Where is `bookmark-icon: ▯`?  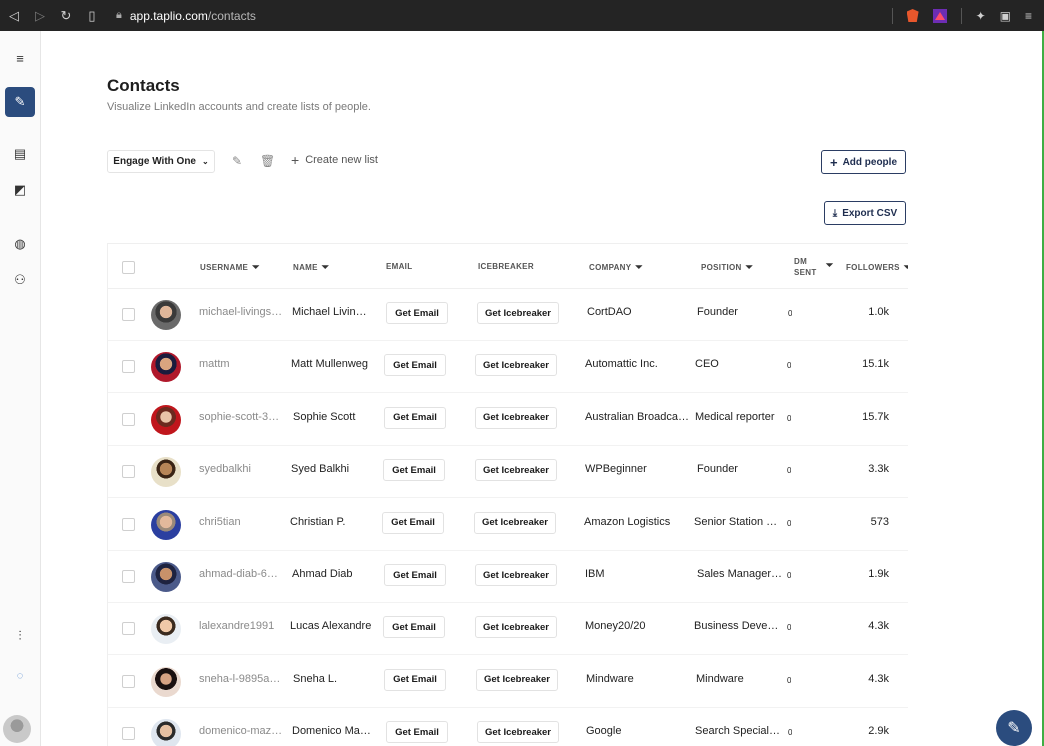 bookmark-icon: ▯ is located at coordinates (92, 16).